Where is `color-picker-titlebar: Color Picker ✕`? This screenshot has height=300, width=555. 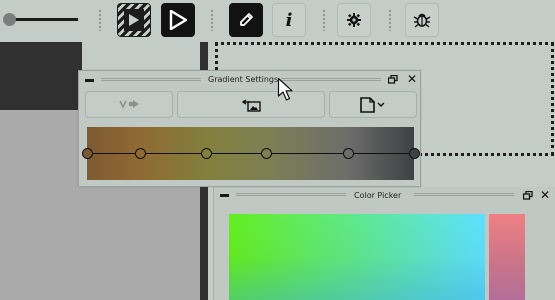
color-picker-titlebar: Color Picker ✕ is located at coordinates (384, 195).